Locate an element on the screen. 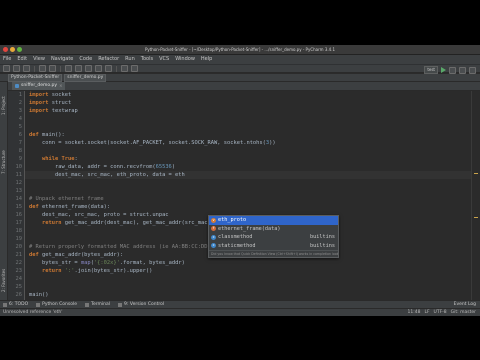  completion-item: c classmethod builtins is located at coordinates (273, 237).